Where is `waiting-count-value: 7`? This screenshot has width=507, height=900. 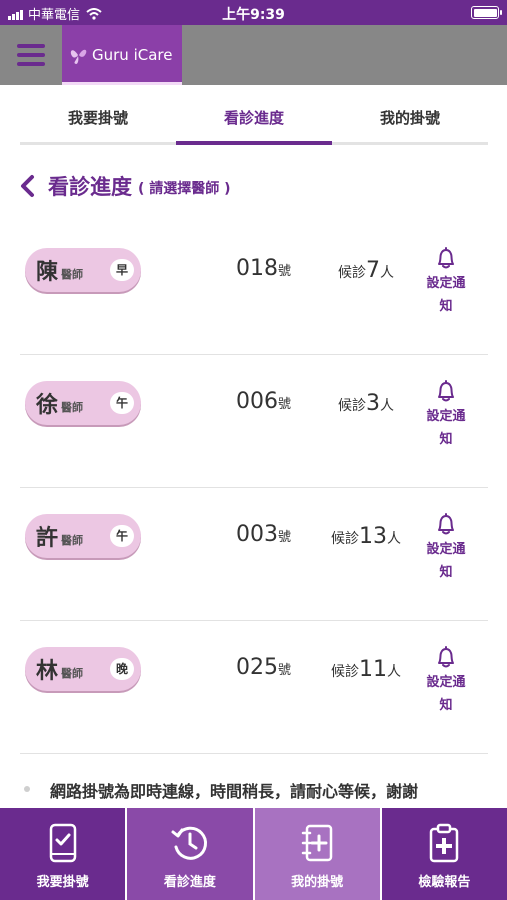 waiting-count-value: 7 is located at coordinates (373, 270).